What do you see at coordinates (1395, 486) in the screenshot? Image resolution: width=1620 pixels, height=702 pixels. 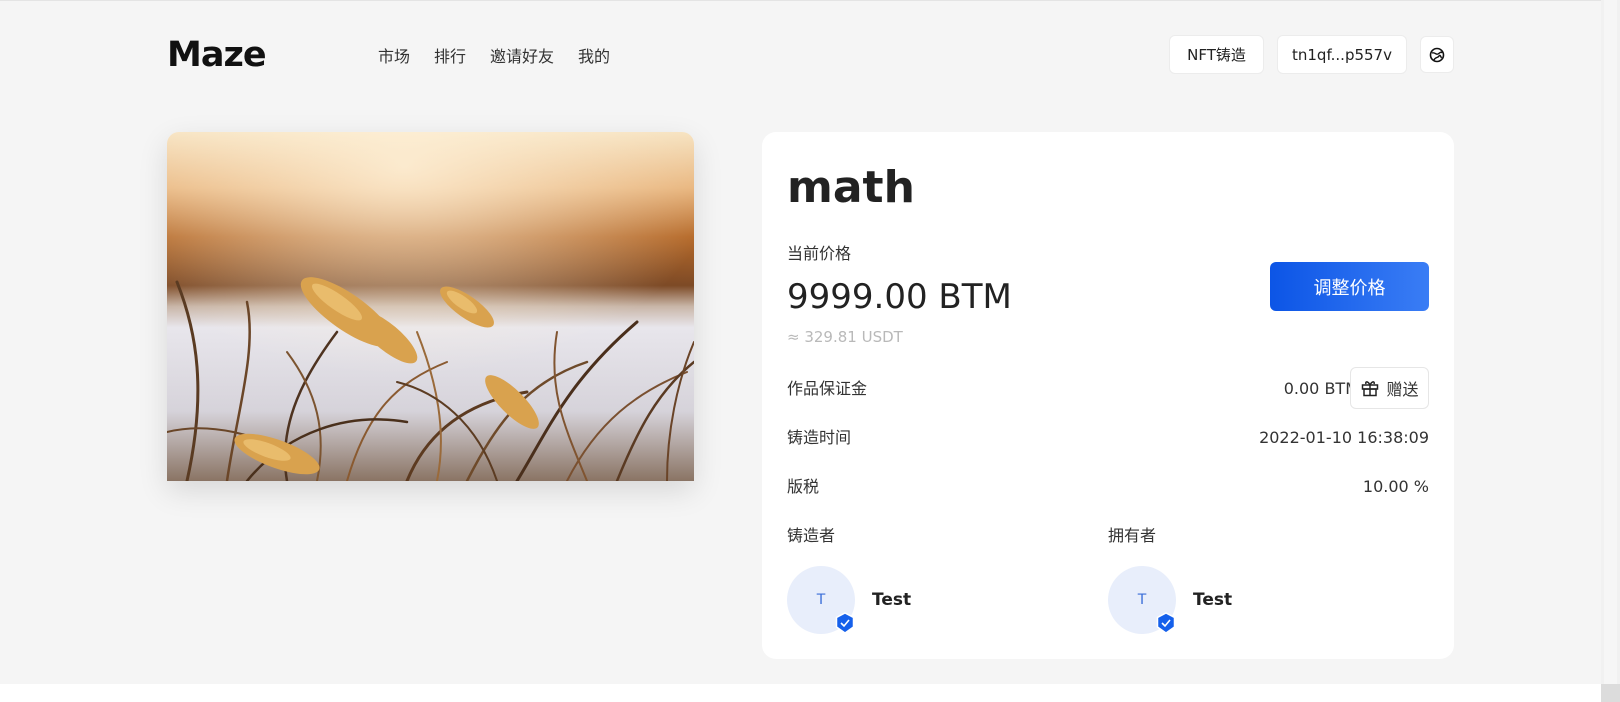 I see `royalty-value: 10.00 %` at bounding box center [1395, 486].